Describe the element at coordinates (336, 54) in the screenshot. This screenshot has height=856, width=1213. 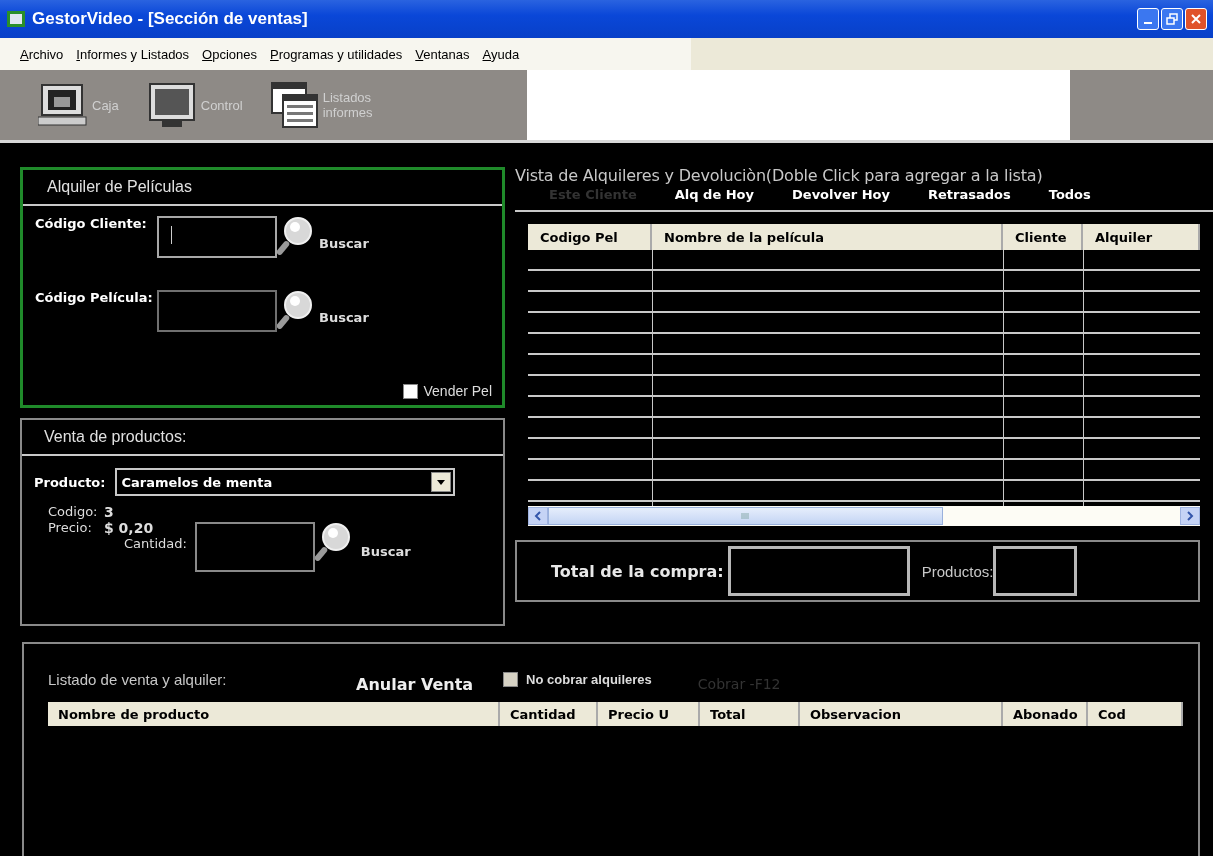
I see `menu-item: Programas y utilidades` at that location.